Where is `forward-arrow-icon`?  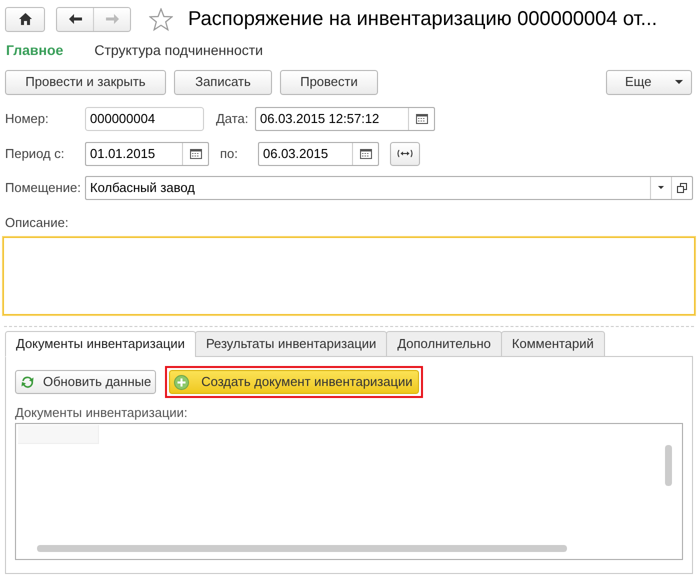 forward-arrow-icon is located at coordinates (112, 19).